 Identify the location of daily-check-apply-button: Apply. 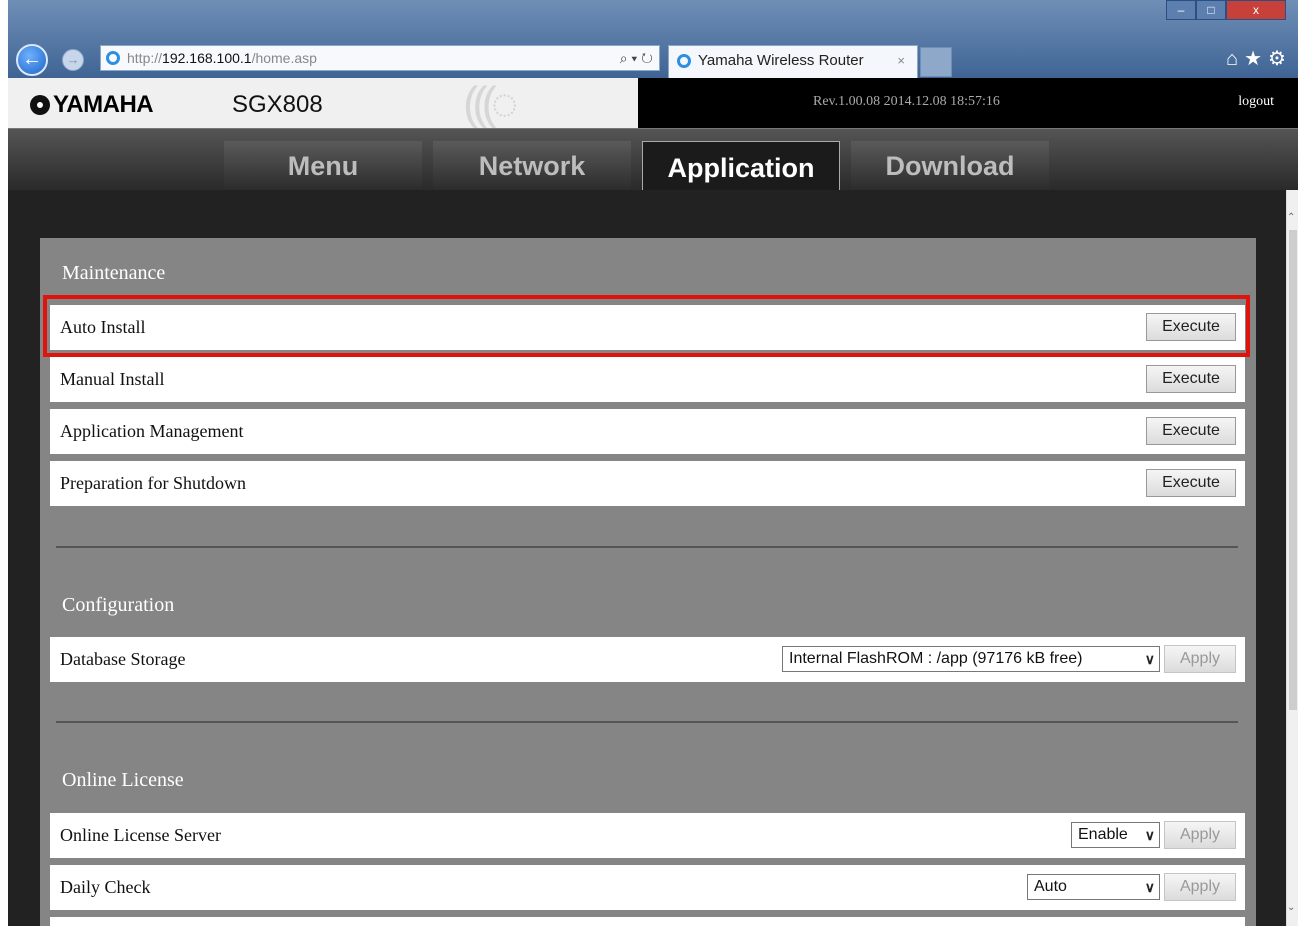
(1200, 887).